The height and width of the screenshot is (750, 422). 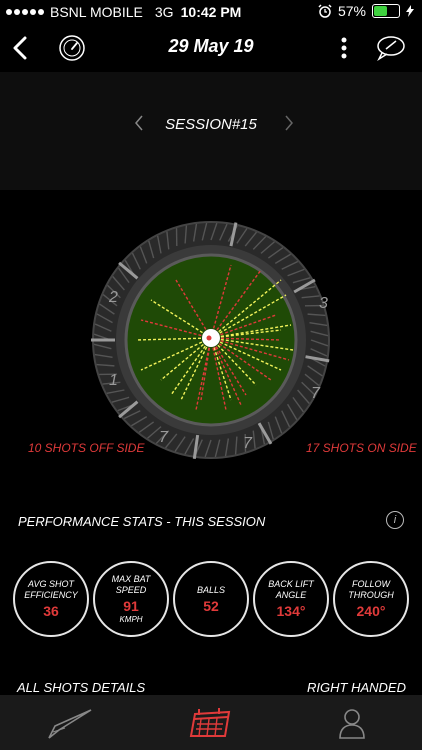 I want to click on battery-icon, so click(x=386, y=11).